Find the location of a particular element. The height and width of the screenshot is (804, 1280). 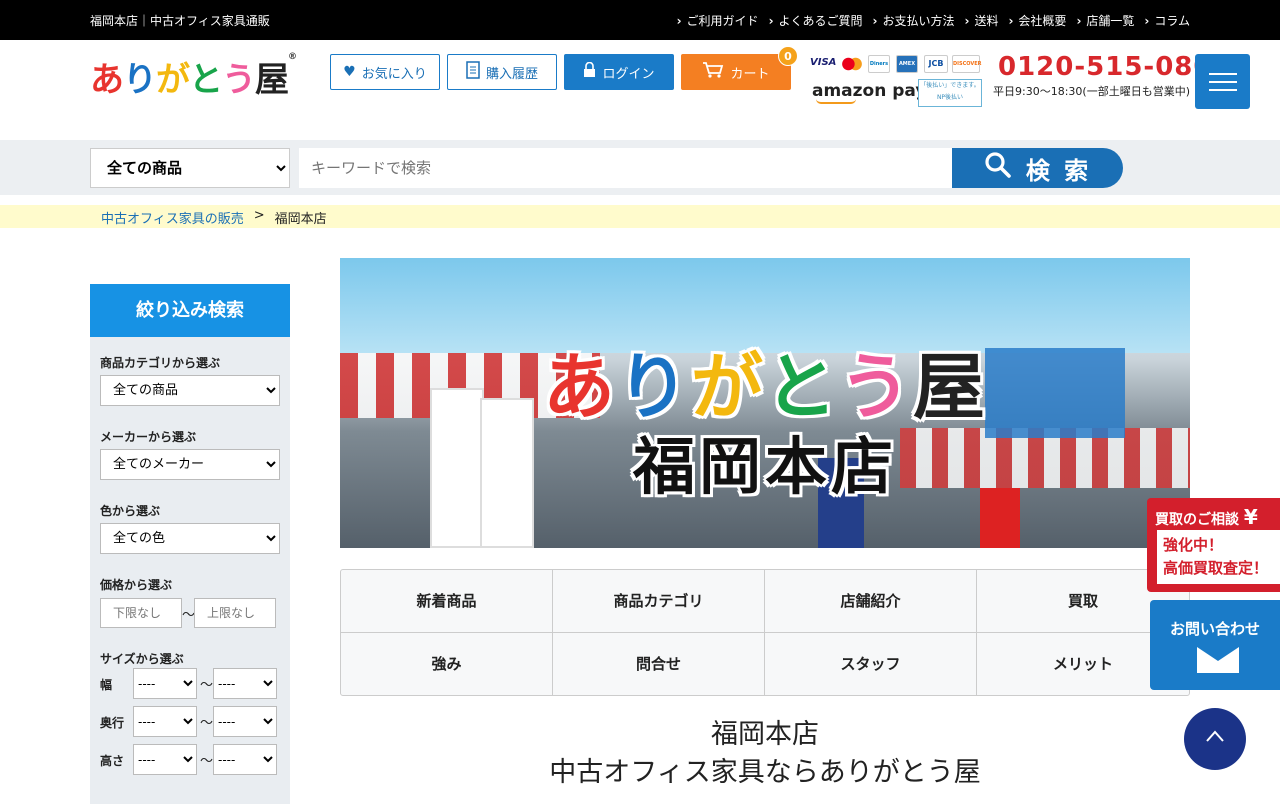

nav-faq: よくあるご質問 is located at coordinates (816, 20).